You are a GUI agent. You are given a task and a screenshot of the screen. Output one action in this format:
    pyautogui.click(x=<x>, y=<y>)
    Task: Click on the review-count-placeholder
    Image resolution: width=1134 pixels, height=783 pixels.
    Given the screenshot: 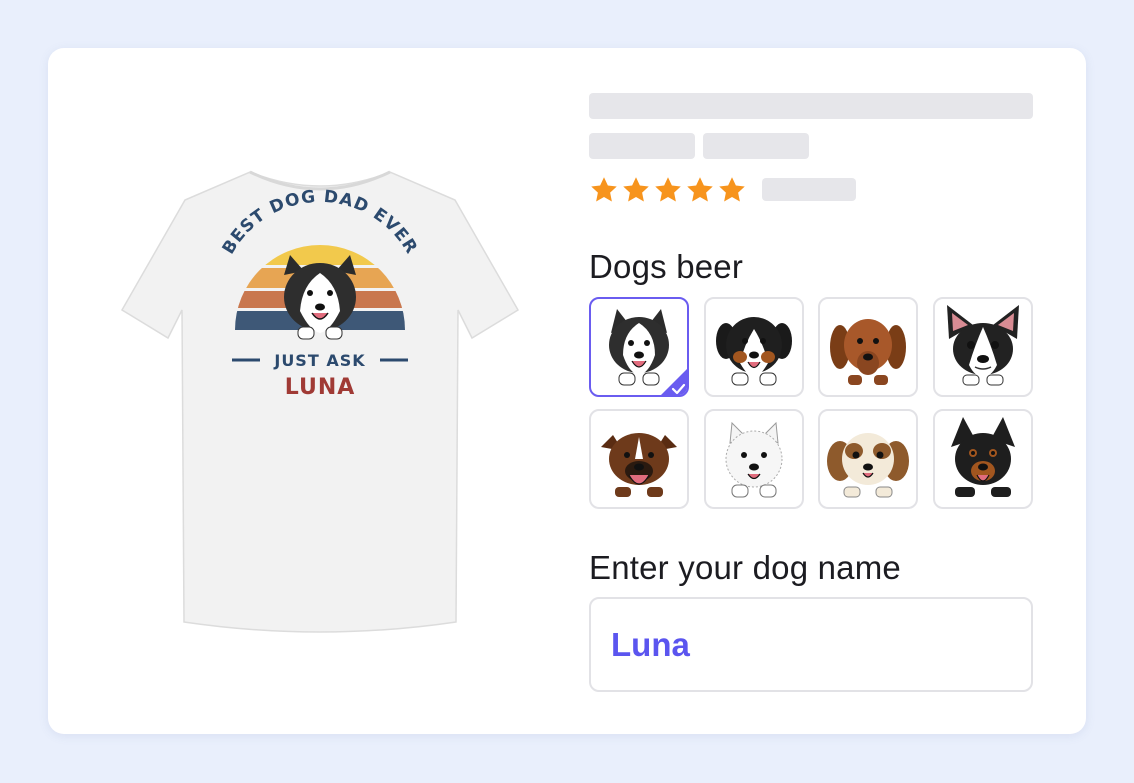 What is the action you would take?
    pyautogui.click(x=809, y=189)
    